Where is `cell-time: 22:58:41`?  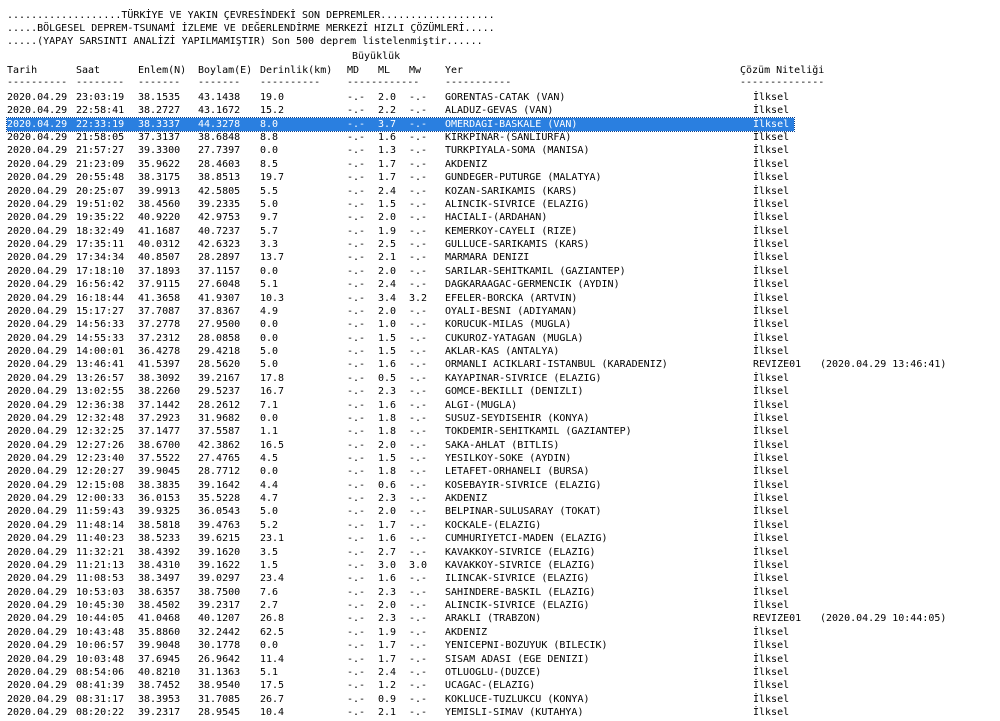 cell-time: 22:58:41 is located at coordinates (100, 110).